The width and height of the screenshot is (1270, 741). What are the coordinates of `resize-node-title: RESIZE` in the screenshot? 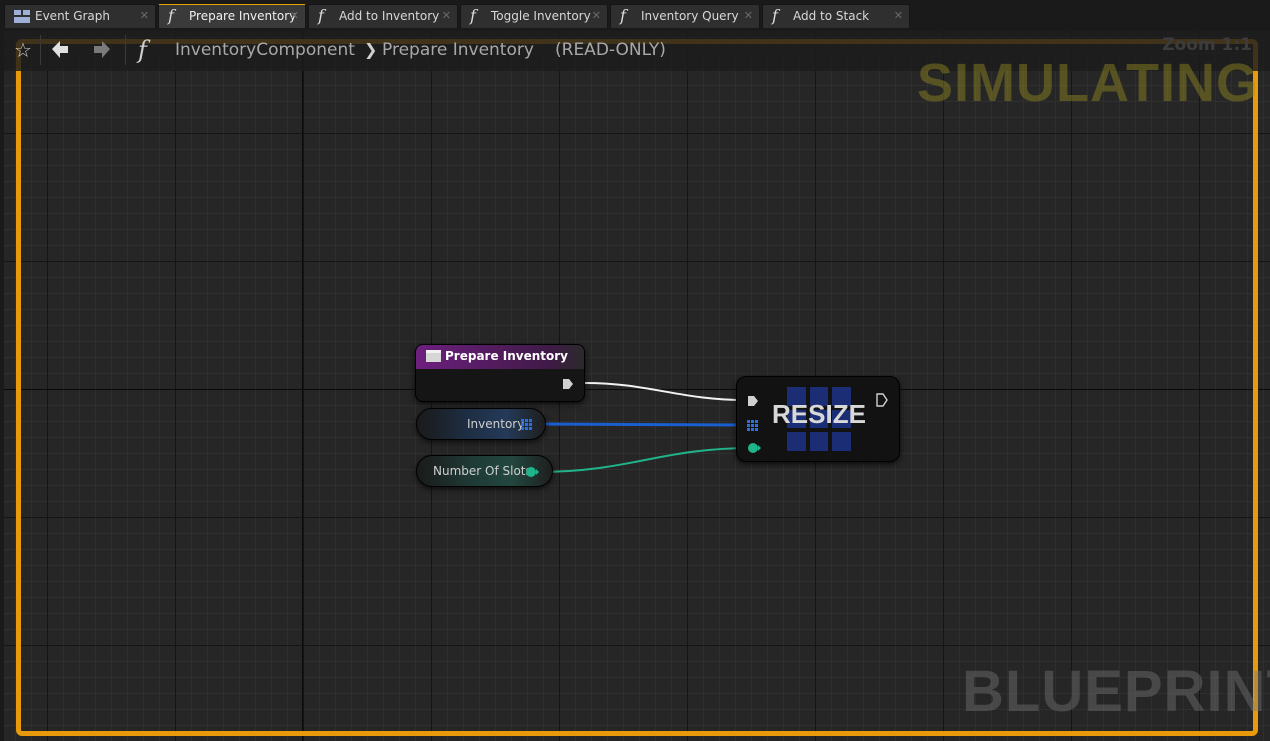 It's located at (819, 414).